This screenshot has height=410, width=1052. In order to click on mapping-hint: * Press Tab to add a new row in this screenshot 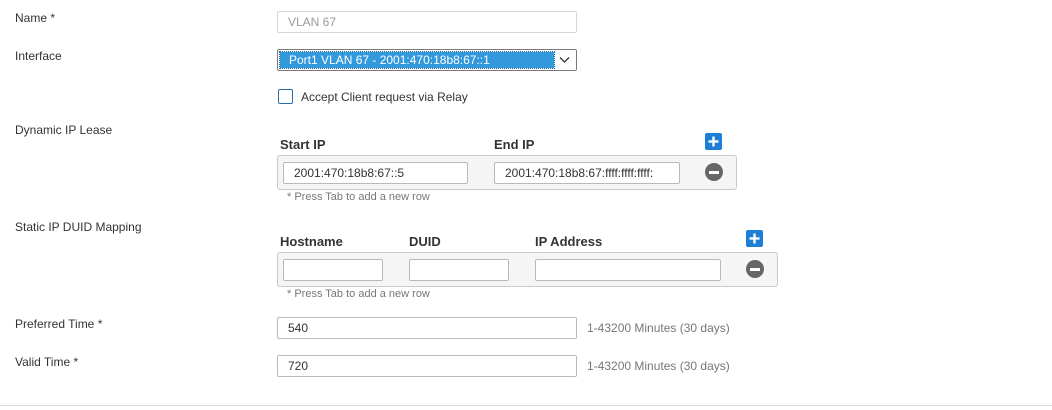, I will do `click(358, 294)`.